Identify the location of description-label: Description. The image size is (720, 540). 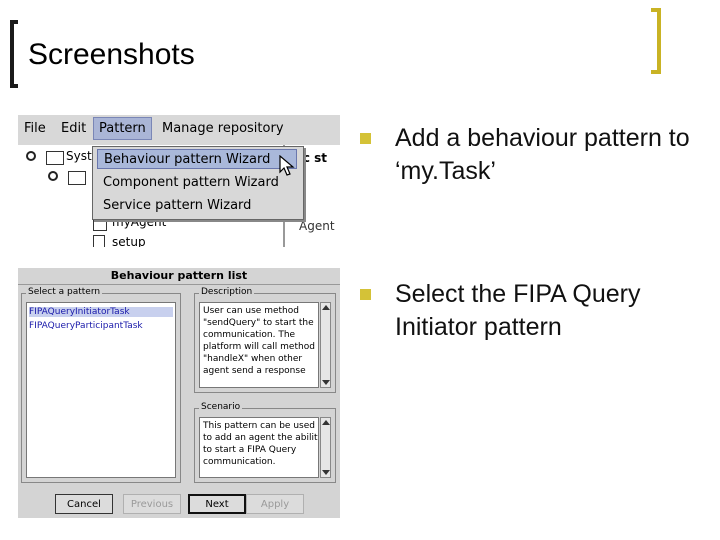
(227, 292).